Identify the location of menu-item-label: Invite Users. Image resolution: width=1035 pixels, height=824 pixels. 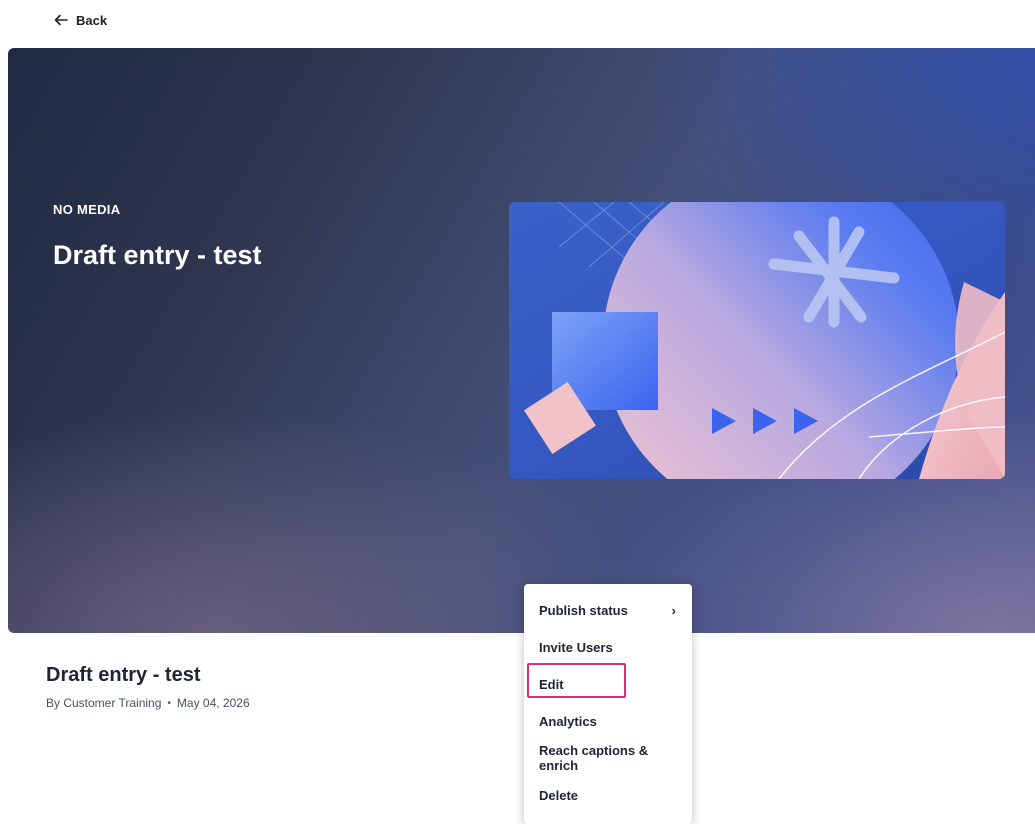
(576, 647).